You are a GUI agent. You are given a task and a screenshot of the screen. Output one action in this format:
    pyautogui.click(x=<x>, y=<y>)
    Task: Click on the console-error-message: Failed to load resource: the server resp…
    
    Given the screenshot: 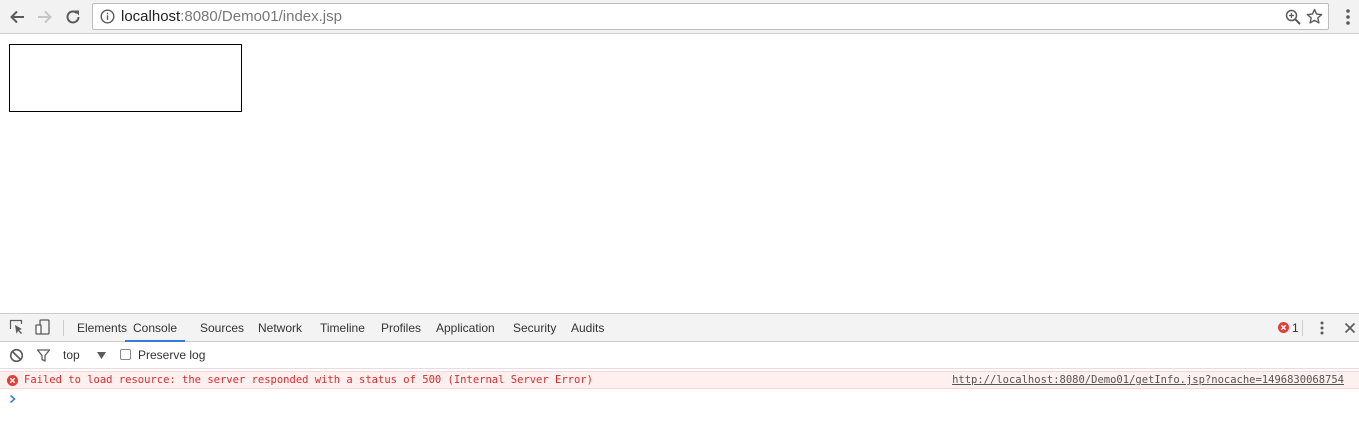 What is the action you would take?
    pyautogui.click(x=679, y=380)
    